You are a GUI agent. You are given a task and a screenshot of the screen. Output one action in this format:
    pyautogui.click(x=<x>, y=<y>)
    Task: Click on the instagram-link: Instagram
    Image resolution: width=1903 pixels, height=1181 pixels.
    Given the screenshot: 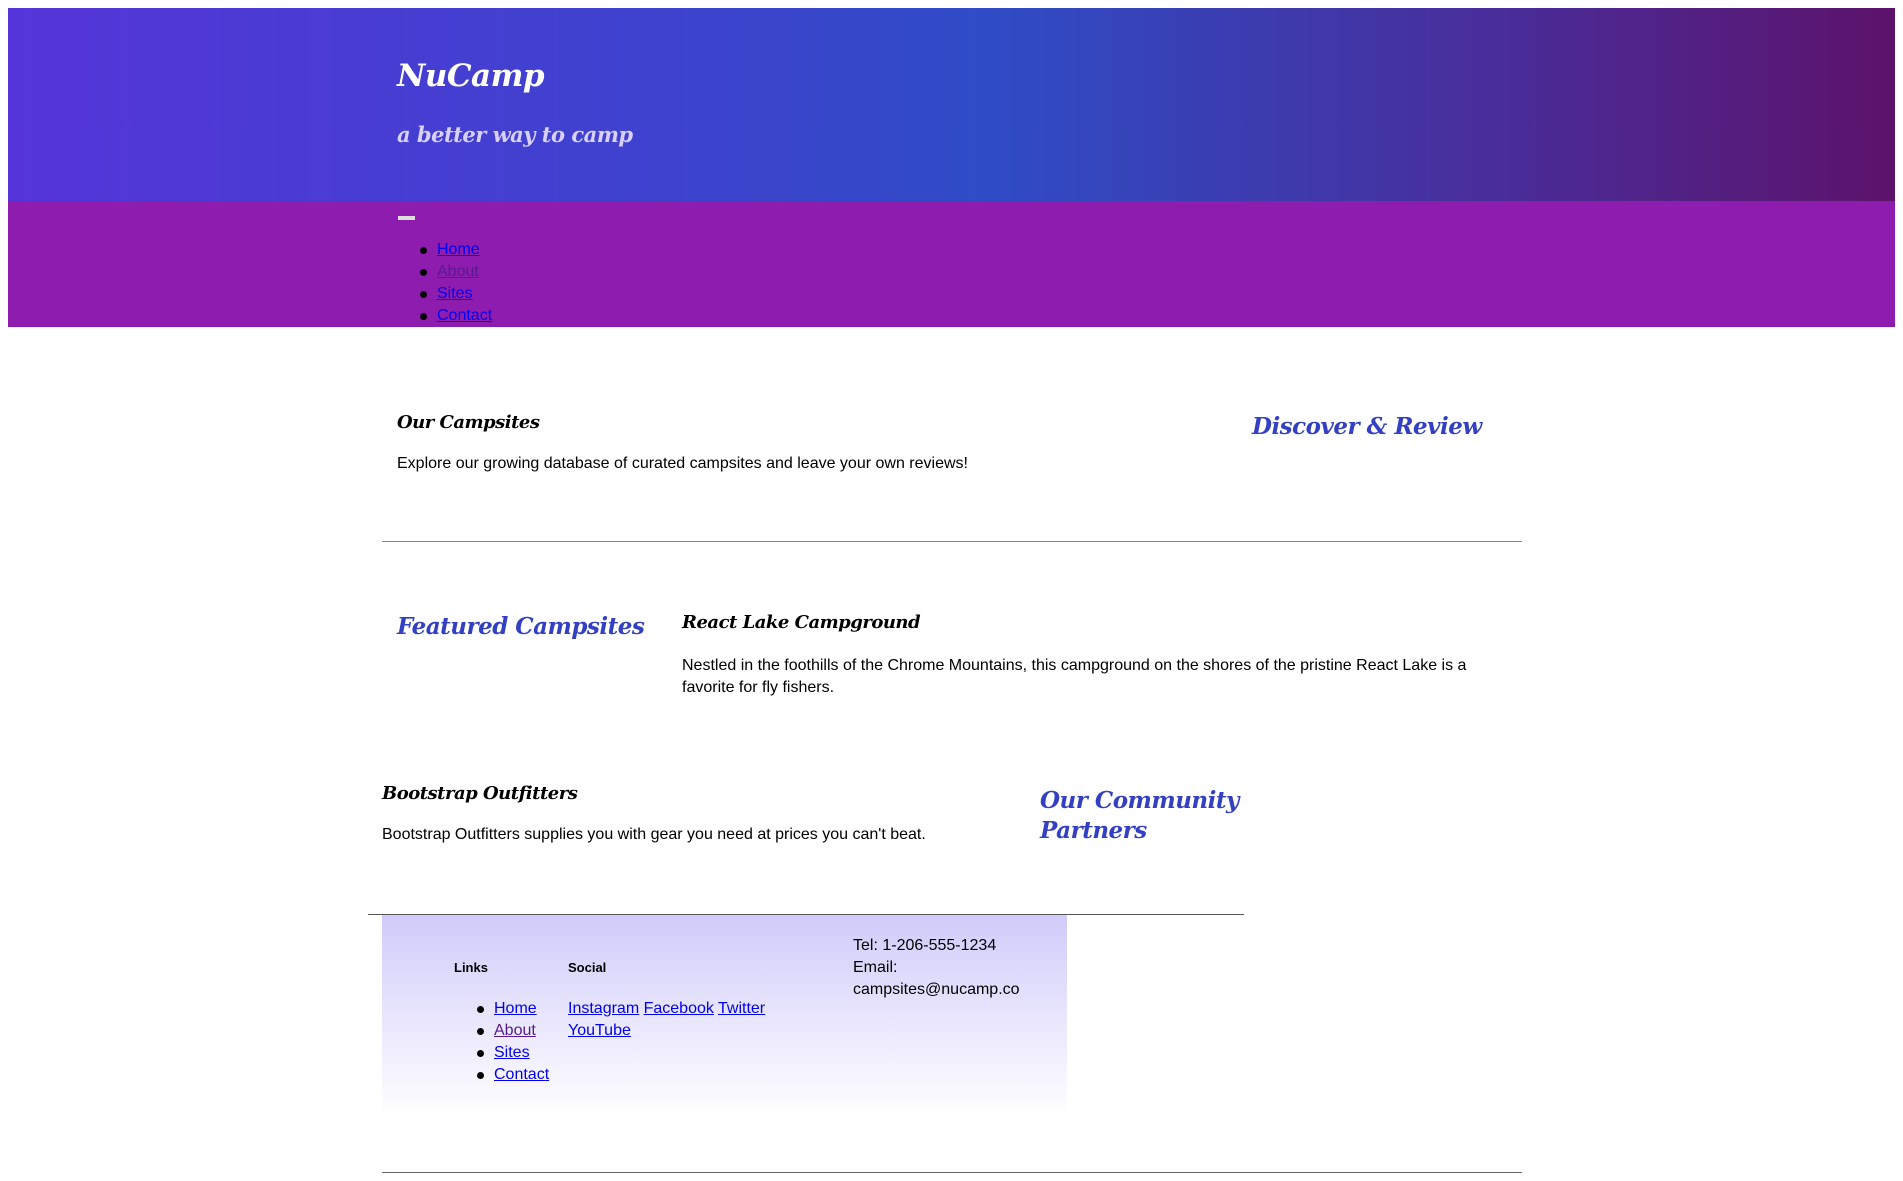 What is the action you would take?
    pyautogui.click(x=603, y=1008)
    